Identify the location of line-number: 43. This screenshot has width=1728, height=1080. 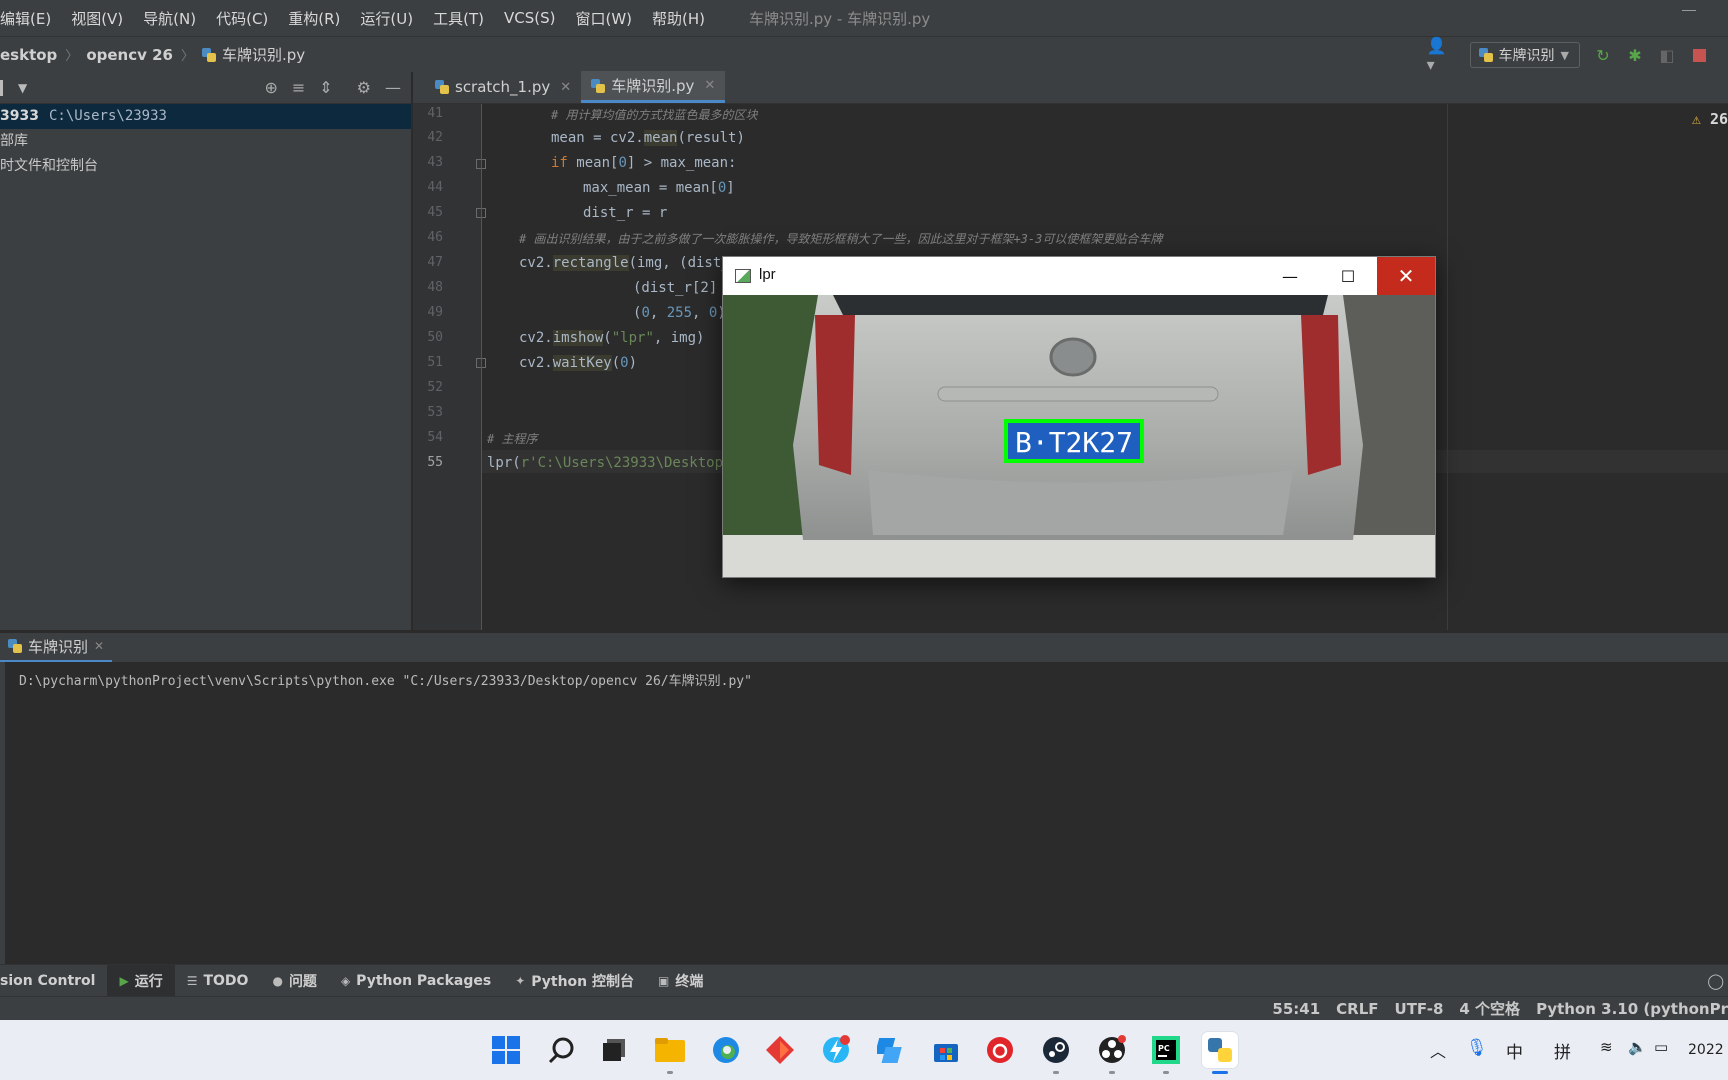
(435, 162).